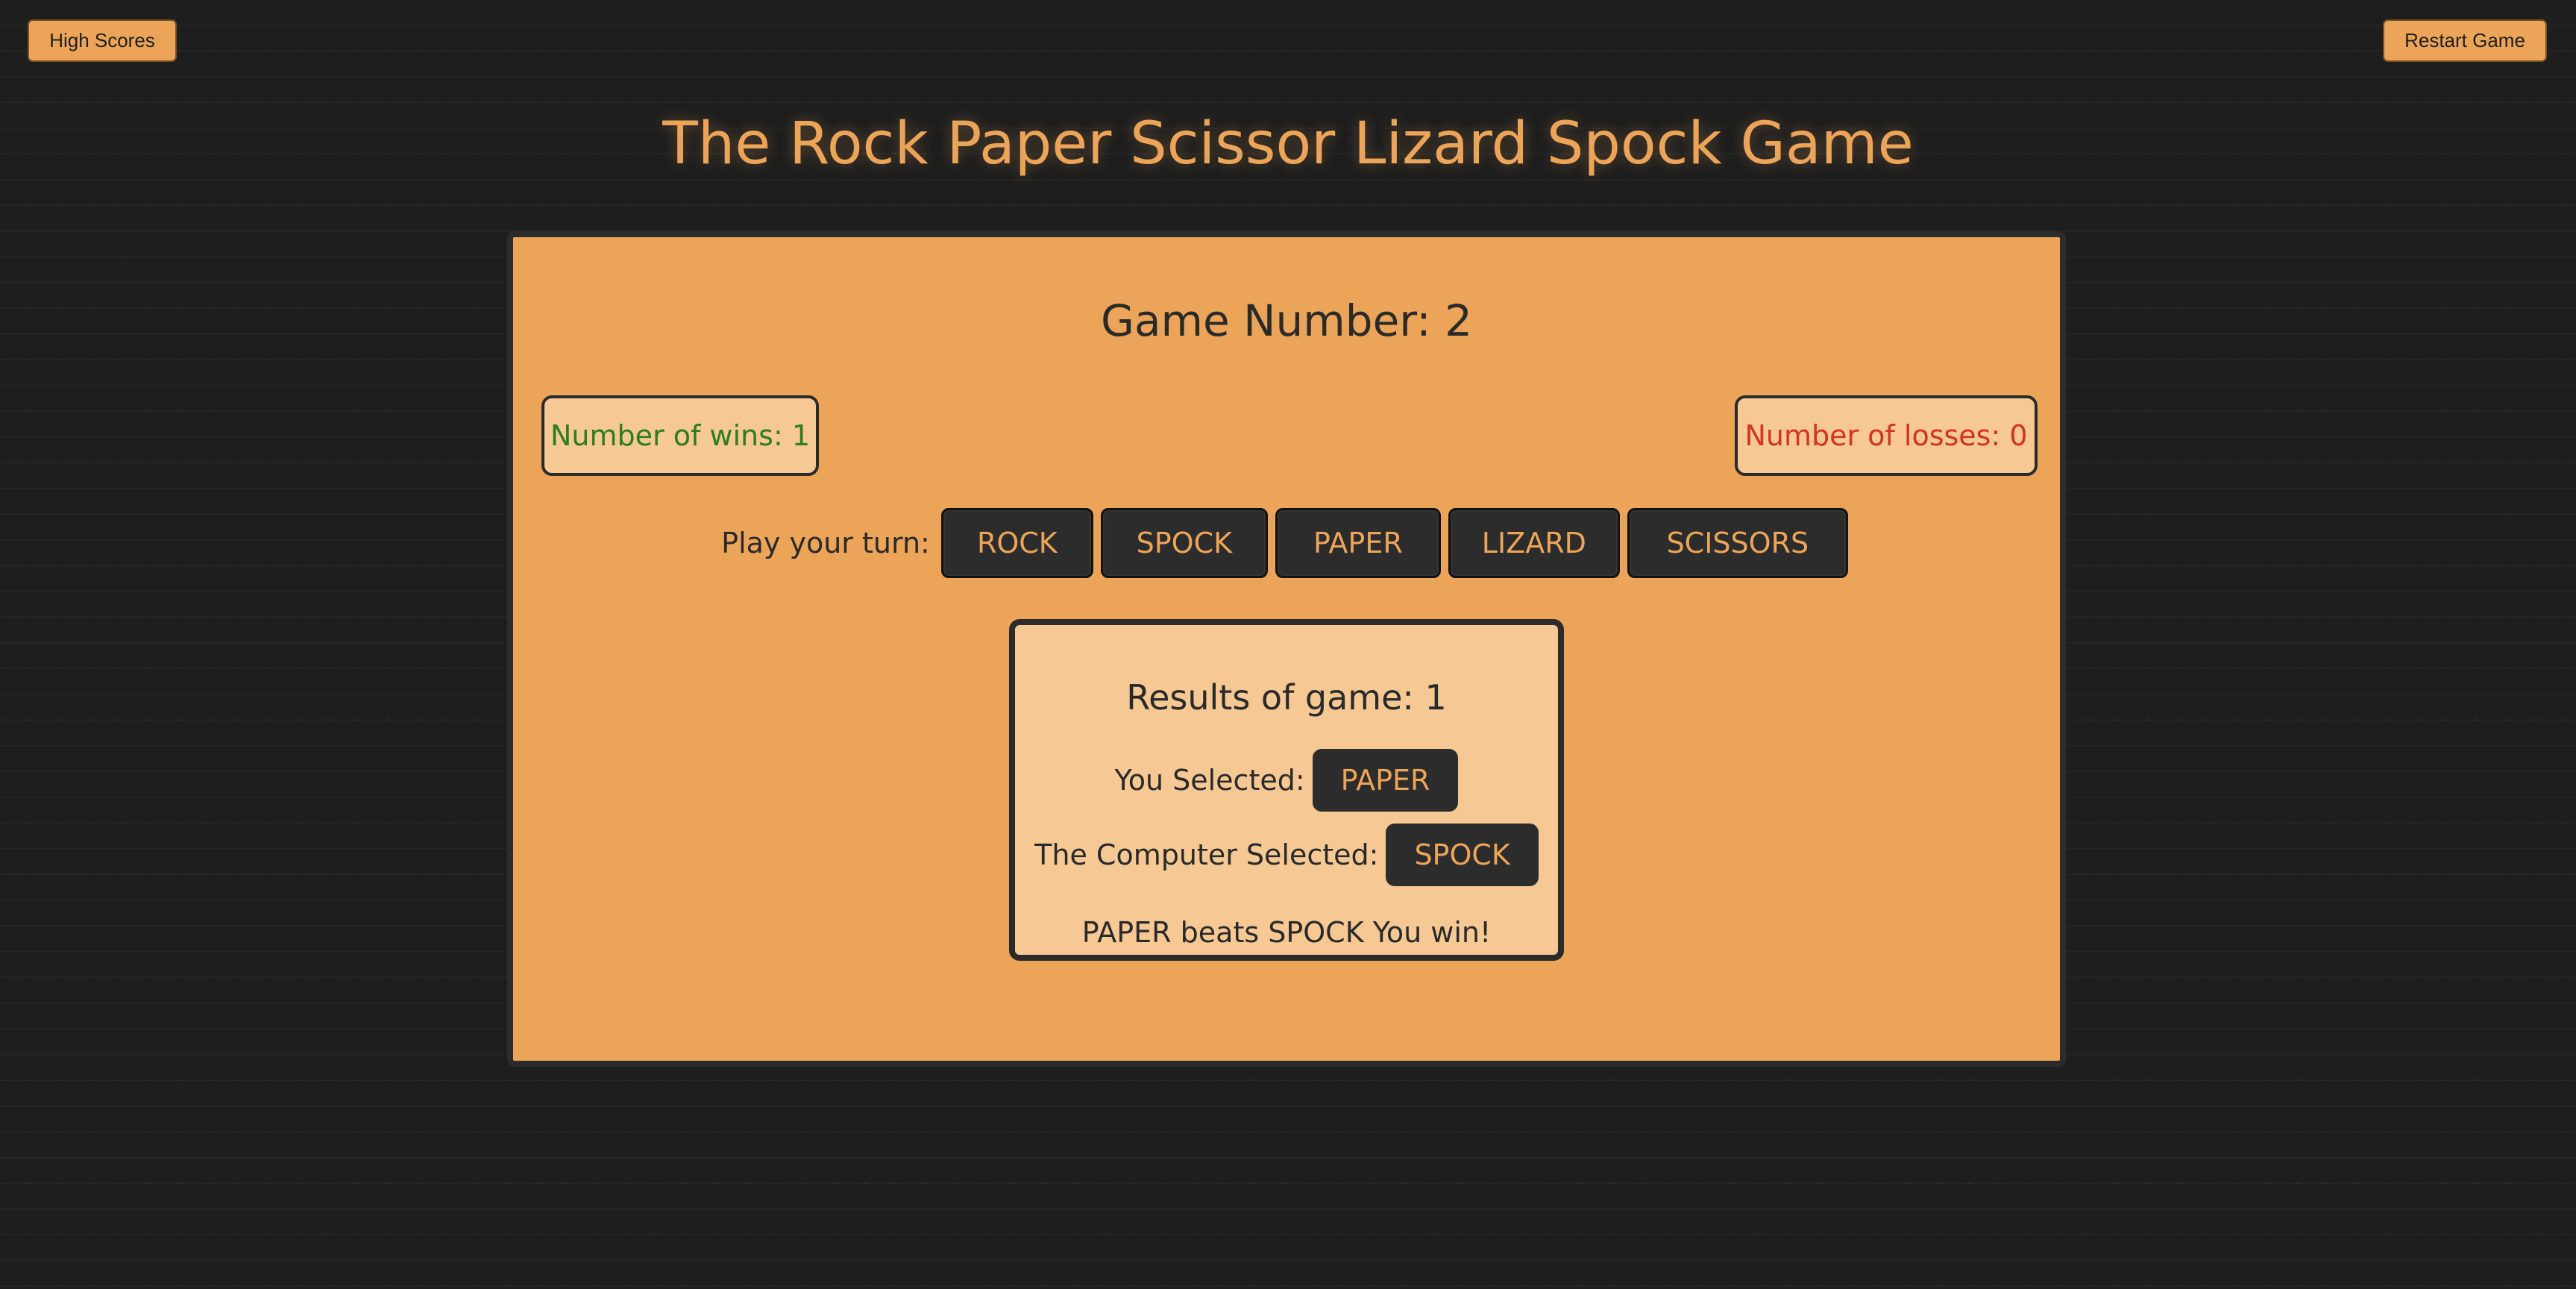 This screenshot has height=1289, width=2576. Describe the element at coordinates (1287, 697) in the screenshot. I see `results-title: Results of game: 1` at that location.